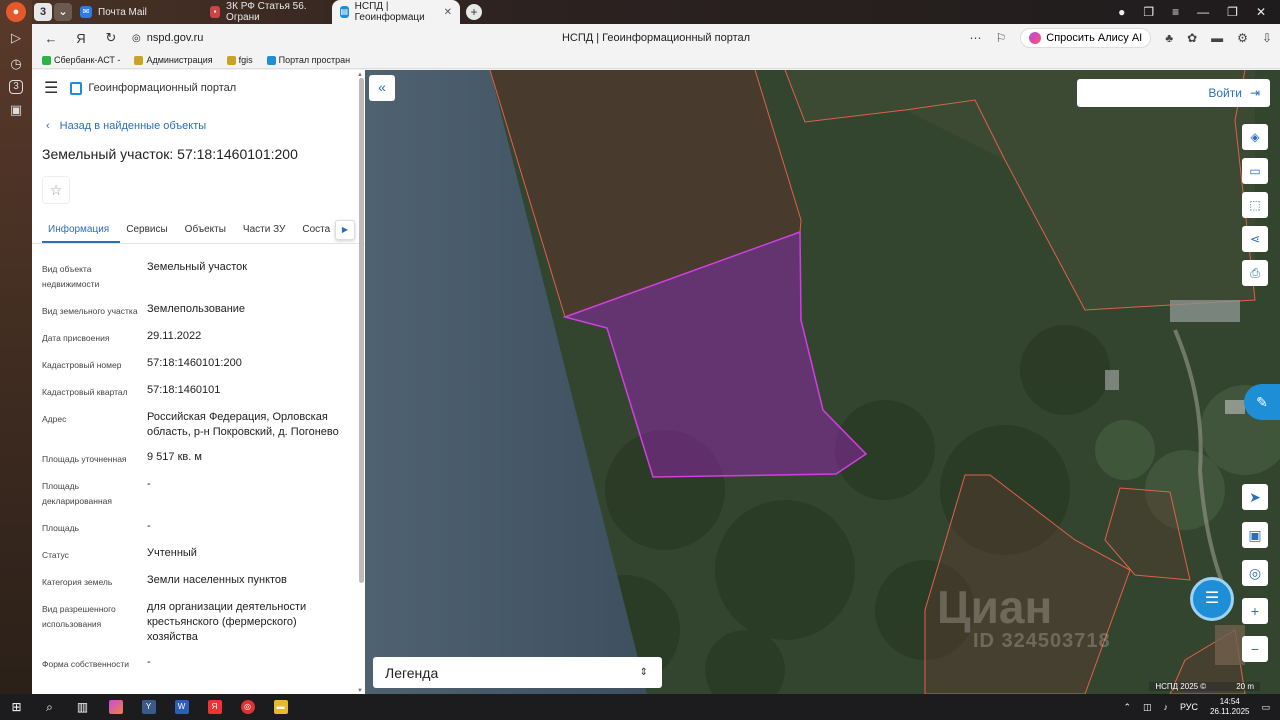 The image size is (1280, 720). Describe the element at coordinates (149, 230) in the screenshot. I see `tab-services: Сервисы` at that location.